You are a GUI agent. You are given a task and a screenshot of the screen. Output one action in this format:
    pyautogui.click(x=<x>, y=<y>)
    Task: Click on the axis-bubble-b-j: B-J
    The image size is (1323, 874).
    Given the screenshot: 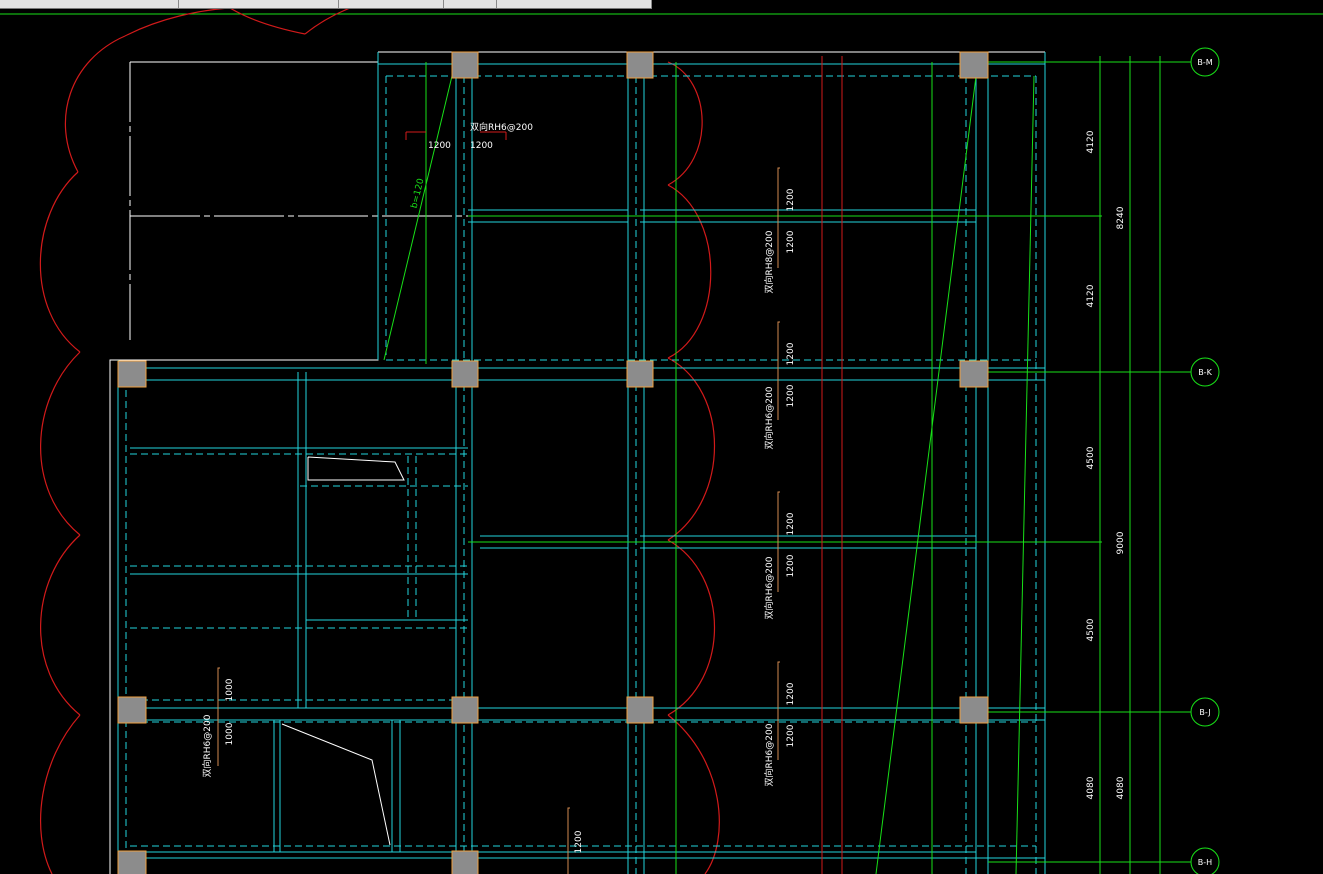 What is the action you would take?
    pyautogui.click(x=1205, y=712)
    